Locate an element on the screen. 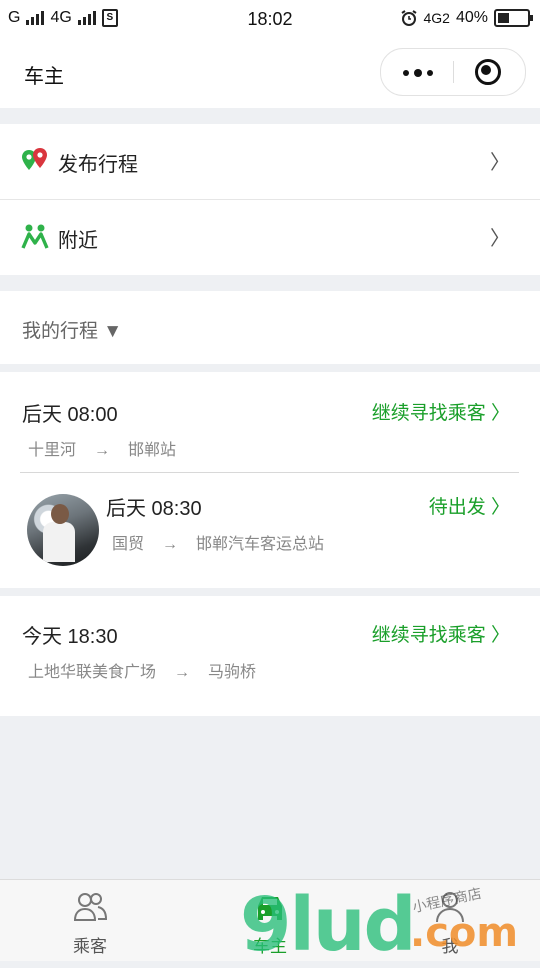 This screenshot has height=968, width=540. menu-item-publish-trip: 发布行程 〉 is located at coordinates (270, 161).